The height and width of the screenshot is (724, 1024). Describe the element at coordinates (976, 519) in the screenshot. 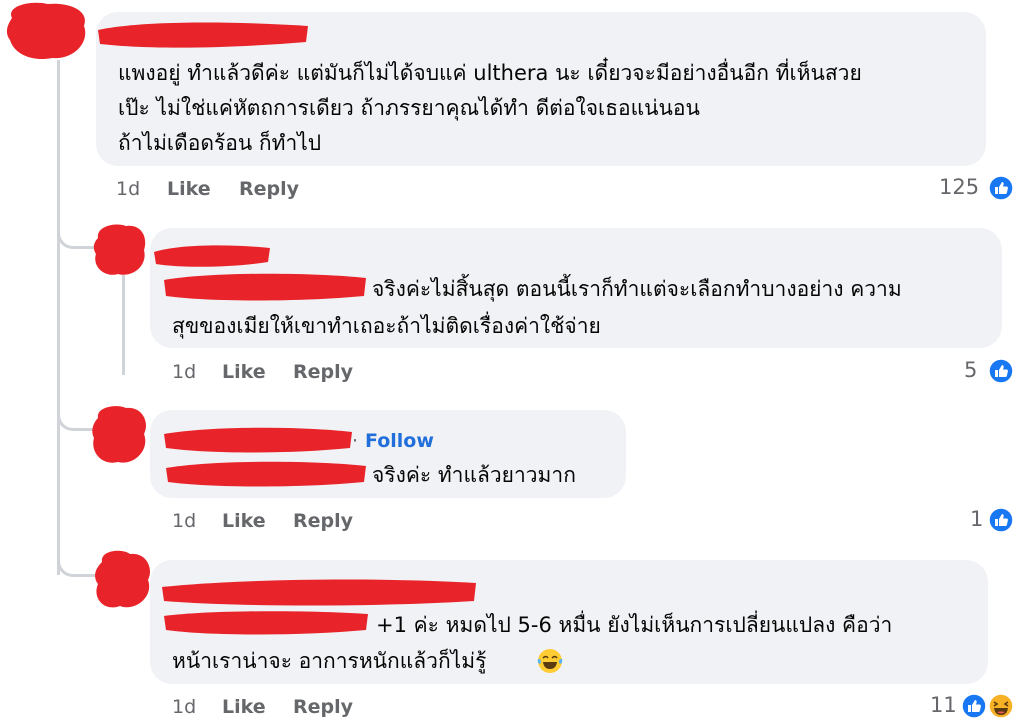

I see `reaction-count: 1` at that location.